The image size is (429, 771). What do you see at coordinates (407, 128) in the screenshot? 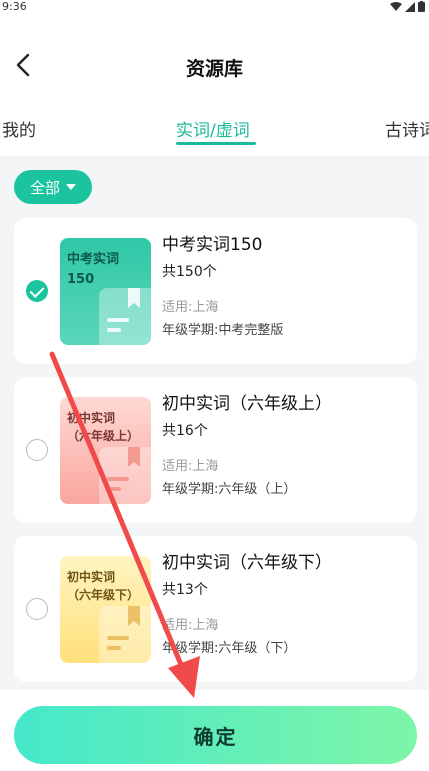
I see `tab-ancient-poetry: 古诗词` at bounding box center [407, 128].